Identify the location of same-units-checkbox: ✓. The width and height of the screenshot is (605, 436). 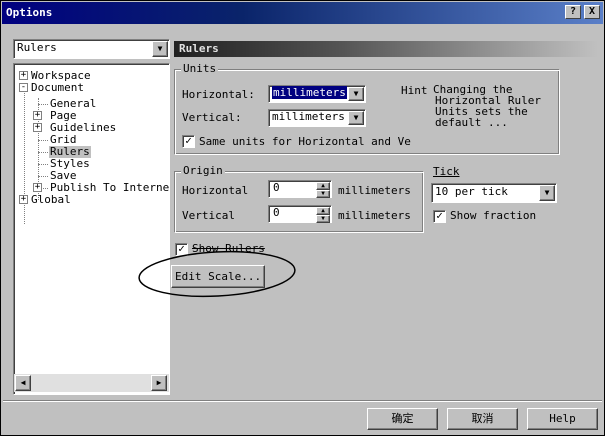
(188, 141).